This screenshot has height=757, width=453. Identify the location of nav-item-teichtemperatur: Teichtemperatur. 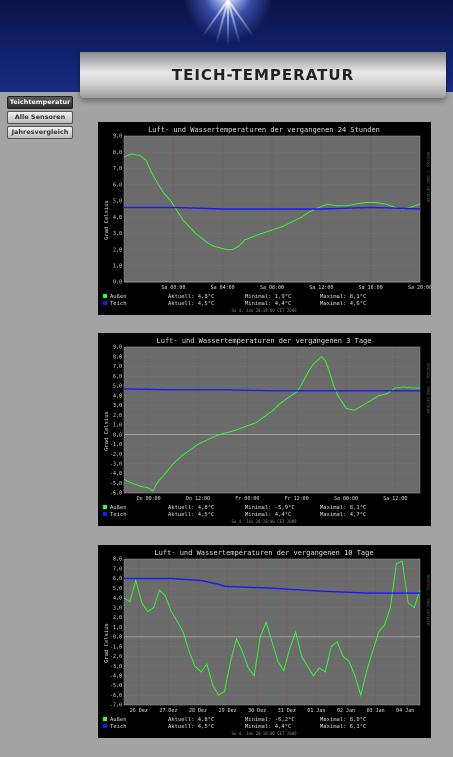
(40, 102).